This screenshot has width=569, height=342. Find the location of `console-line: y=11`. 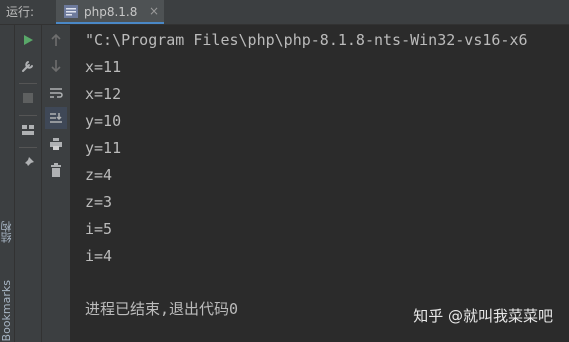

console-line: y=11 is located at coordinates (103, 148).